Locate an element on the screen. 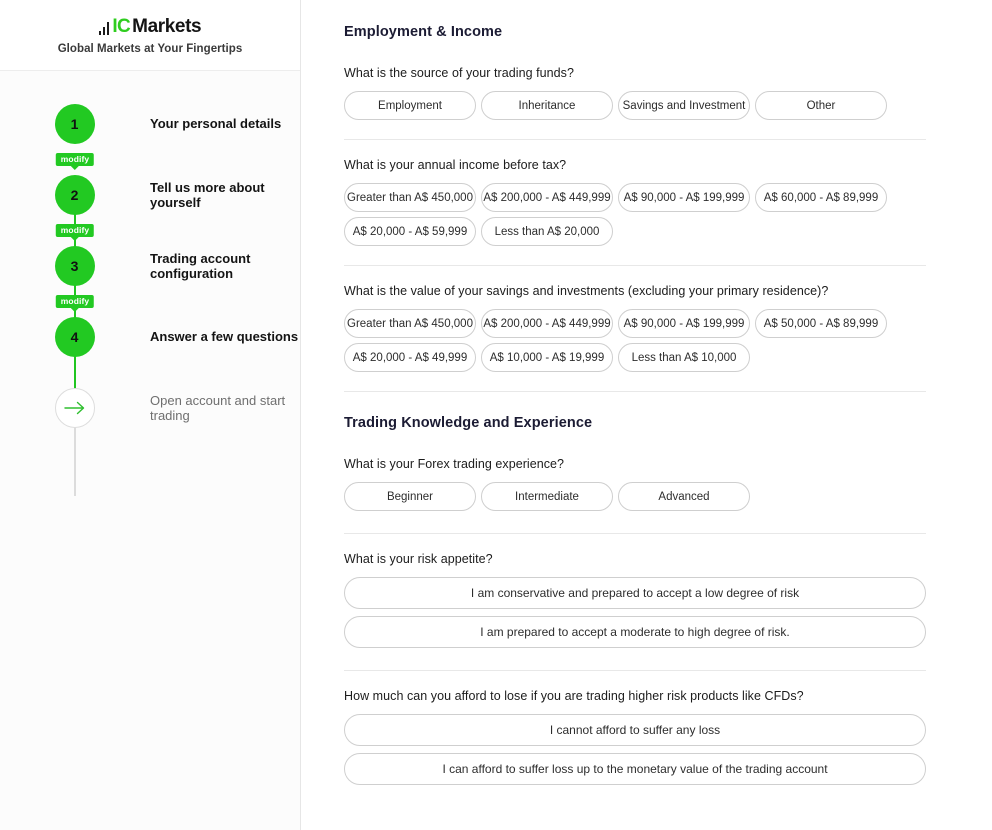 The width and height of the screenshot is (992, 830). option-pill: Savings and Investment is located at coordinates (684, 105).